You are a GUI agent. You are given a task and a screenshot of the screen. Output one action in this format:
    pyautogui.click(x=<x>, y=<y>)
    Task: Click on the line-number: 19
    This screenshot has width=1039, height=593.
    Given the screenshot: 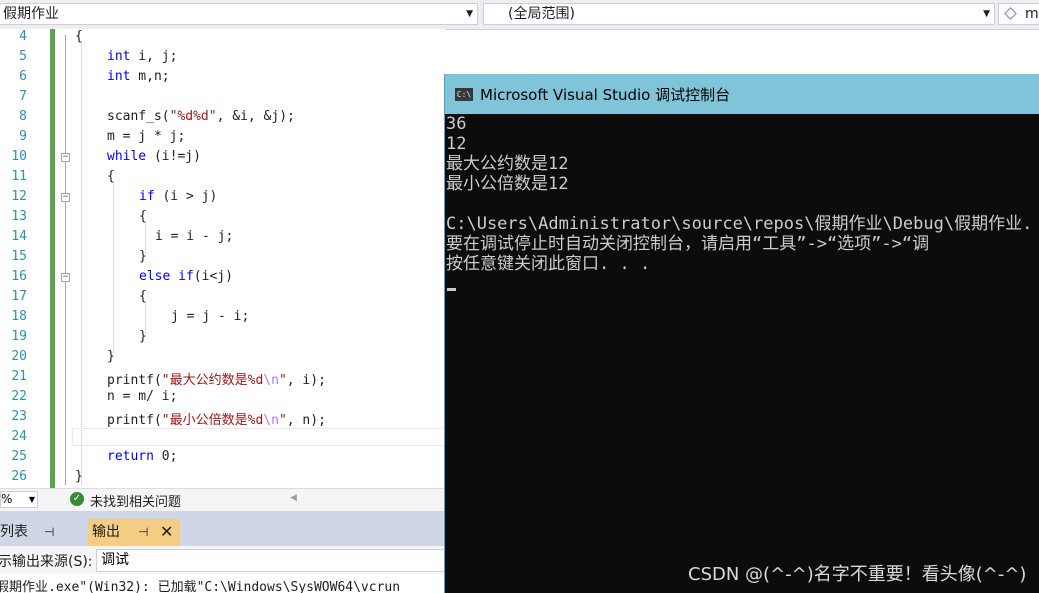 What is the action you would take?
    pyautogui.click(x=19, y=336)
    